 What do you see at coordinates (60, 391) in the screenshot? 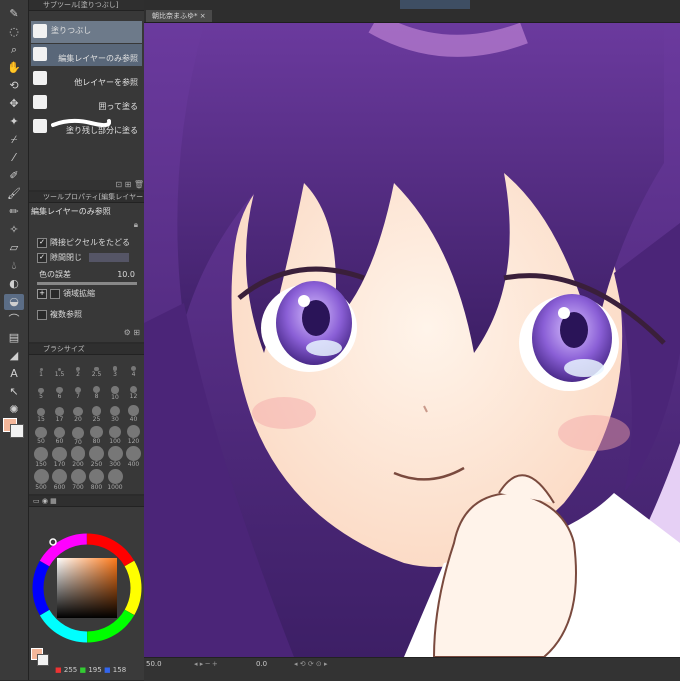
I see `brush-size-preset: 6` at bounding box center [60, 391].